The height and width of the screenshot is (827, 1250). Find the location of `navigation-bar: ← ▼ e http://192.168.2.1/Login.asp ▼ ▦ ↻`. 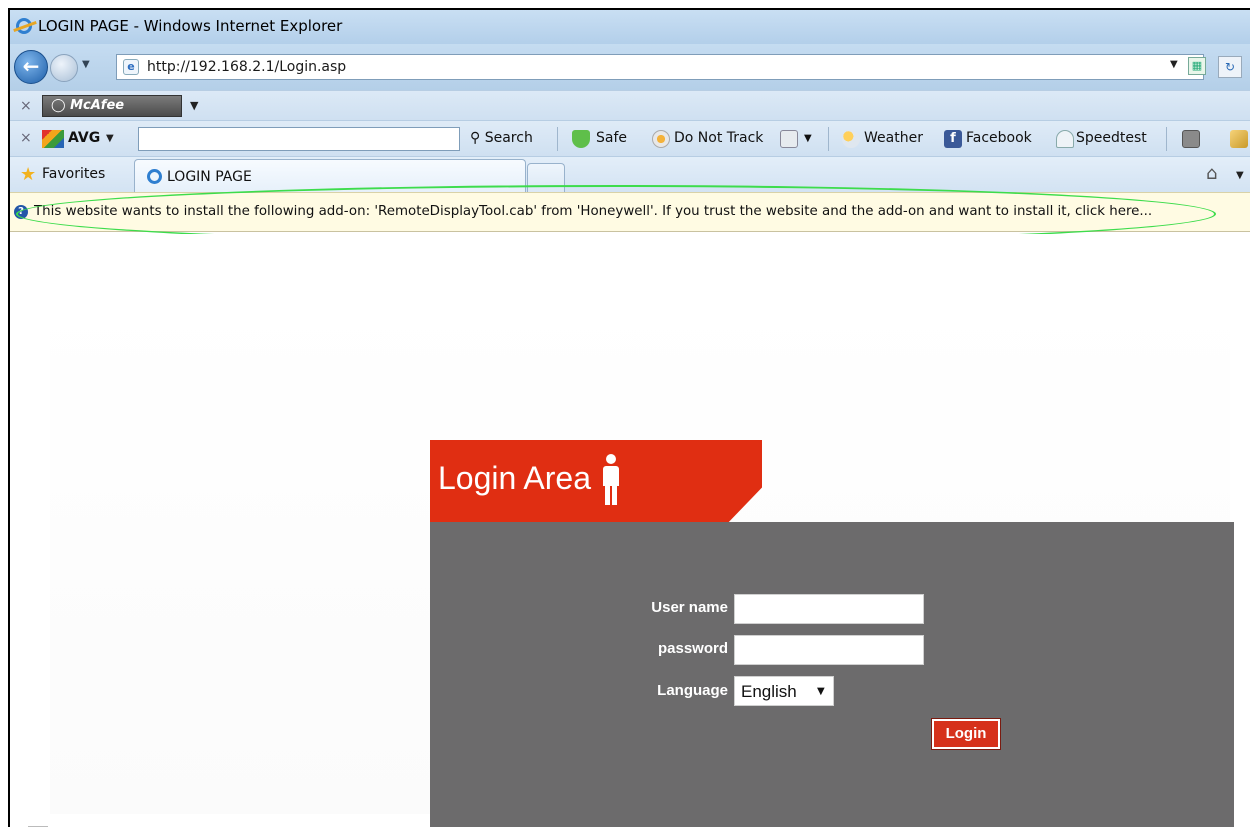

navigation-bar: ← ▼ e http://192.168.2.1/Login.asp ▼ ▦ ↻ is located at coordinates (630, 67).